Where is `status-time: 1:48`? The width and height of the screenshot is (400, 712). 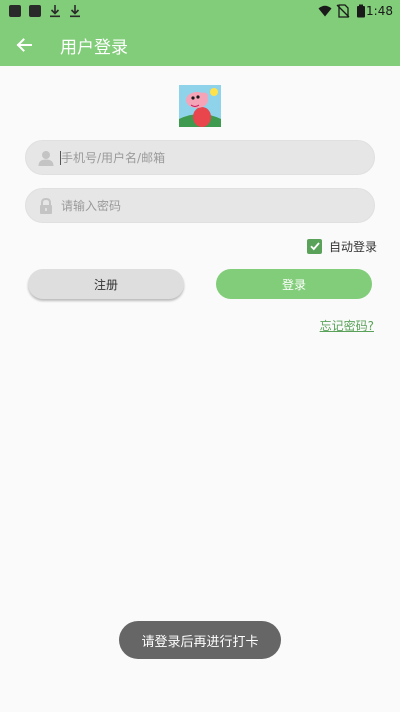
status-time: 1:48 is located at coordinates (379, 11).